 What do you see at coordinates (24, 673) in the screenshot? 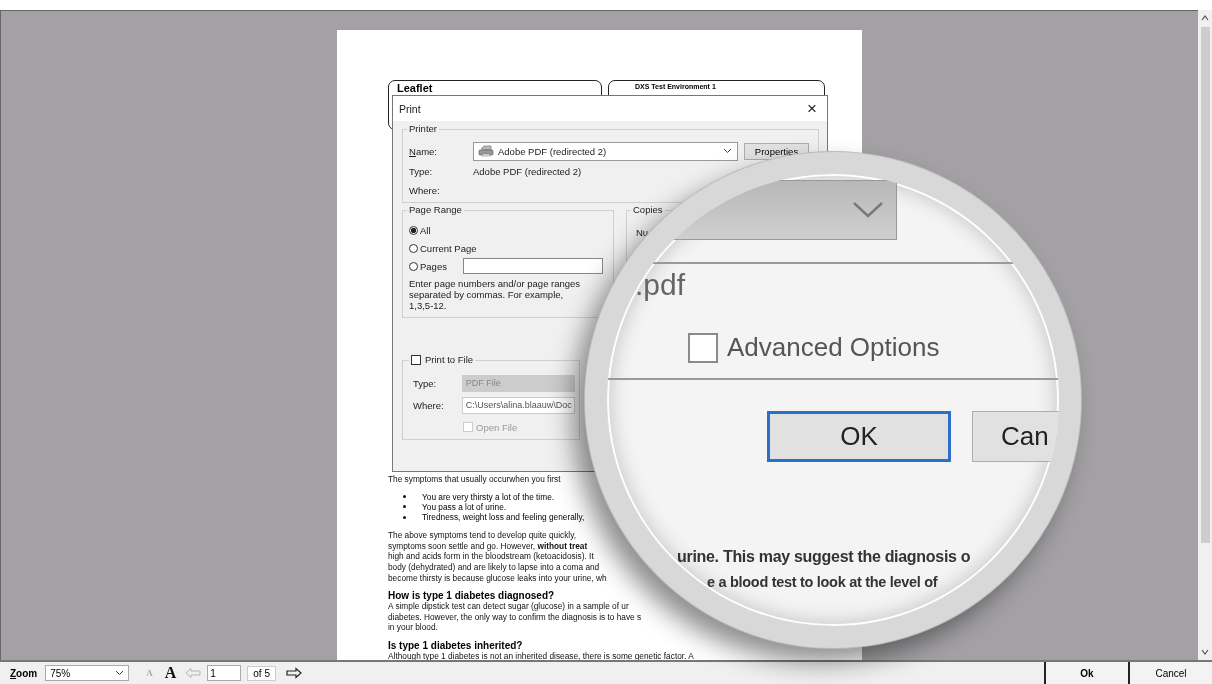
I see `zoom-label: Zoom` at bounding box center [24, 673].